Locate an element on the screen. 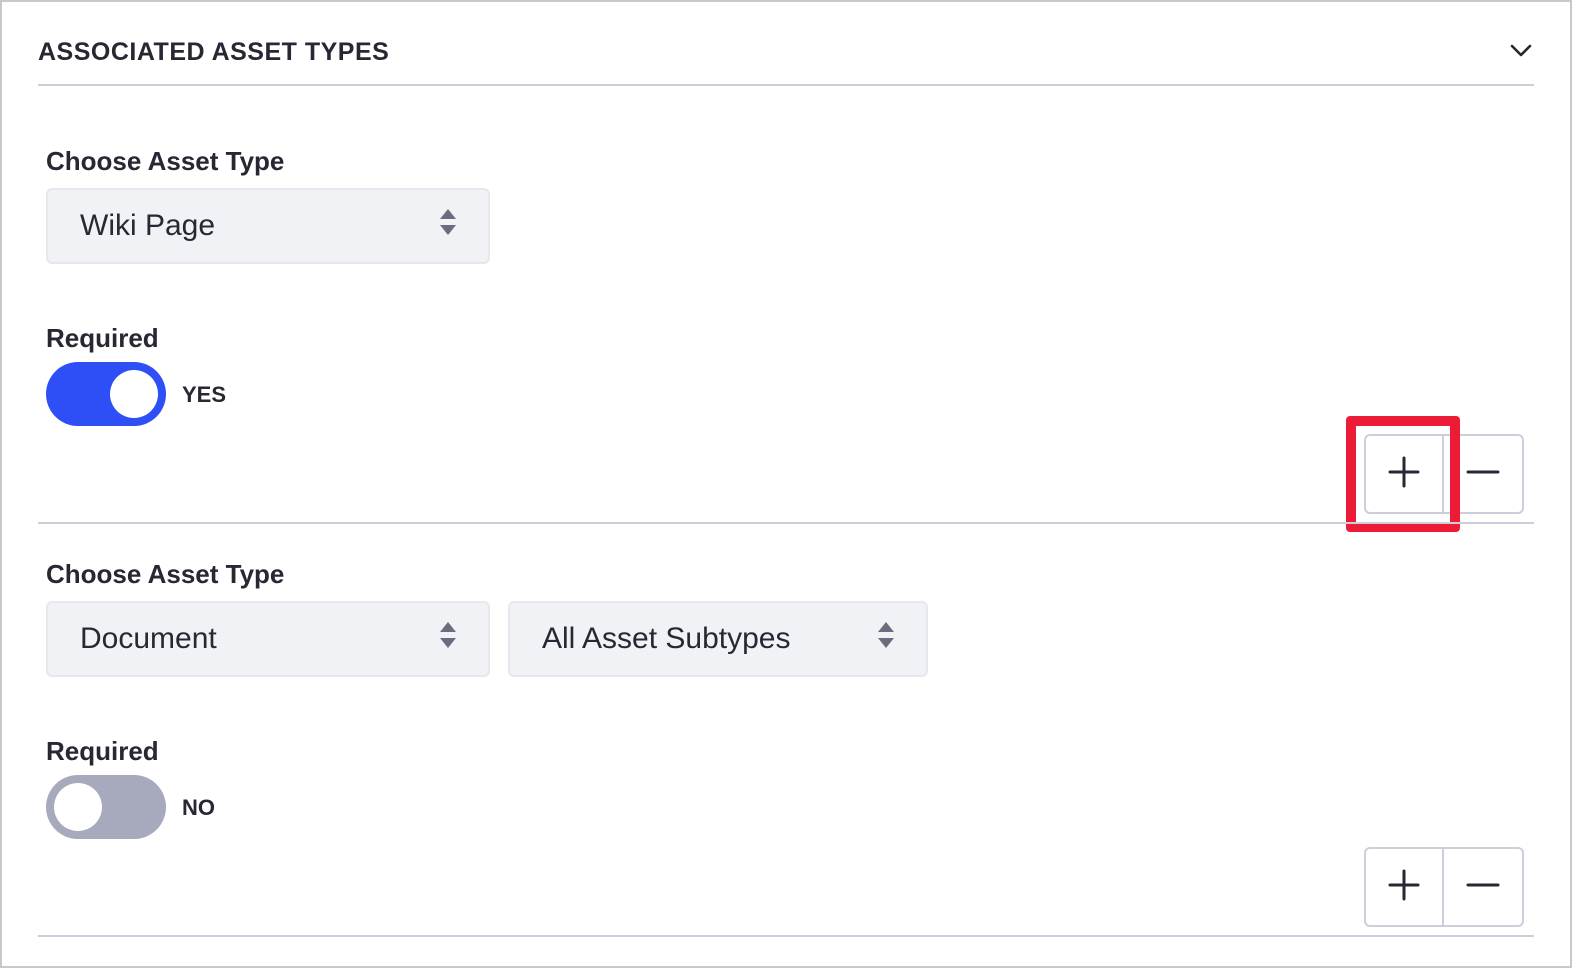 The width and height of the screenshot is (1572, 968). panel-title: ASSOCIATED ASSET TYPES is located at coordinates (214, 51).